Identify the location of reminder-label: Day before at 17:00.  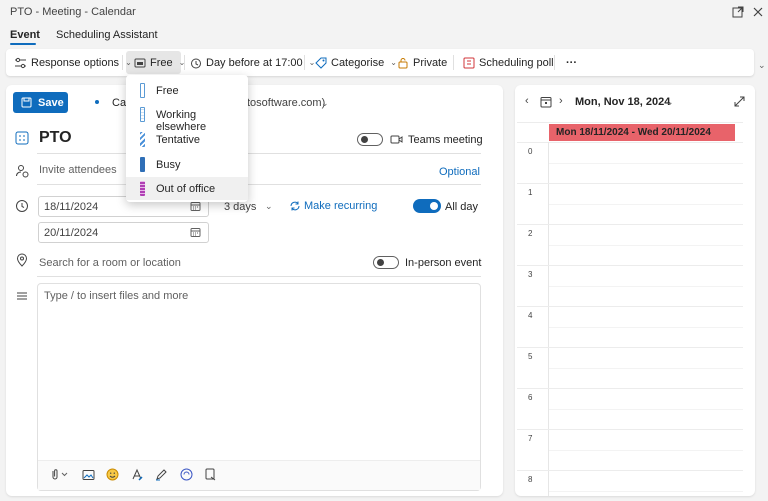
(254, 62).